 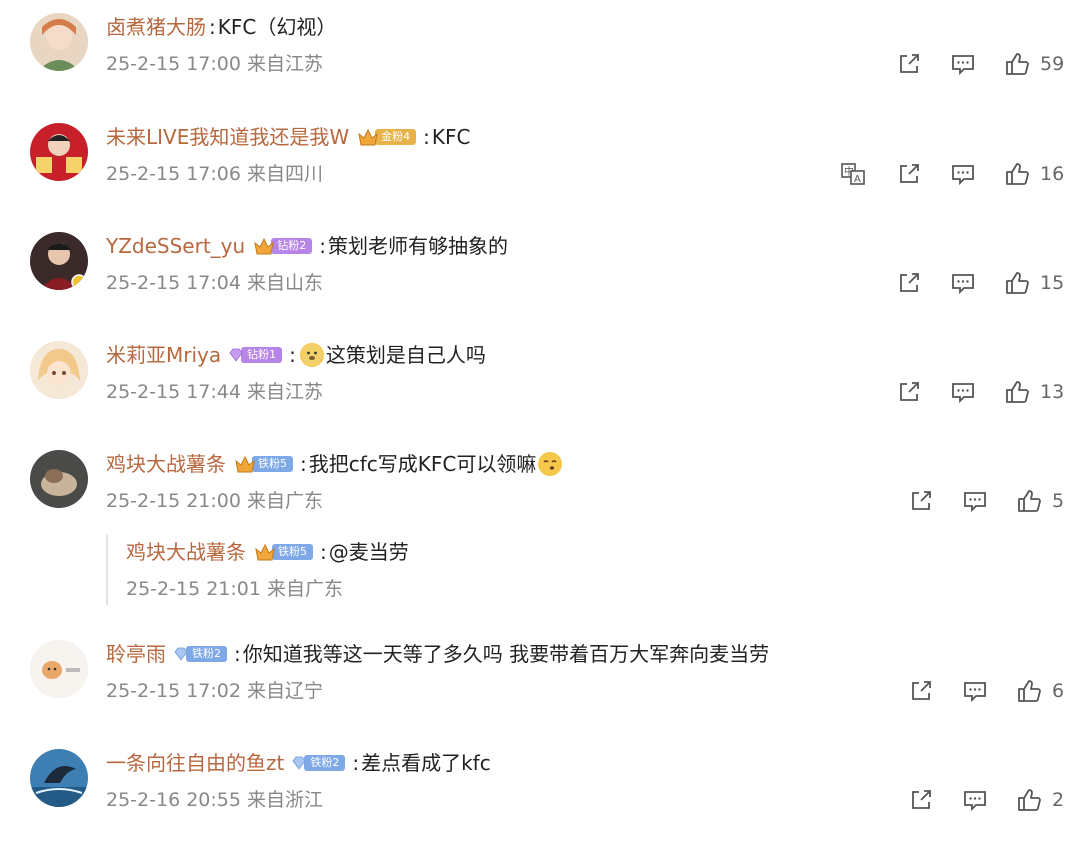 I want to click on location: 来自辽宁, so click(x=285, y=691).